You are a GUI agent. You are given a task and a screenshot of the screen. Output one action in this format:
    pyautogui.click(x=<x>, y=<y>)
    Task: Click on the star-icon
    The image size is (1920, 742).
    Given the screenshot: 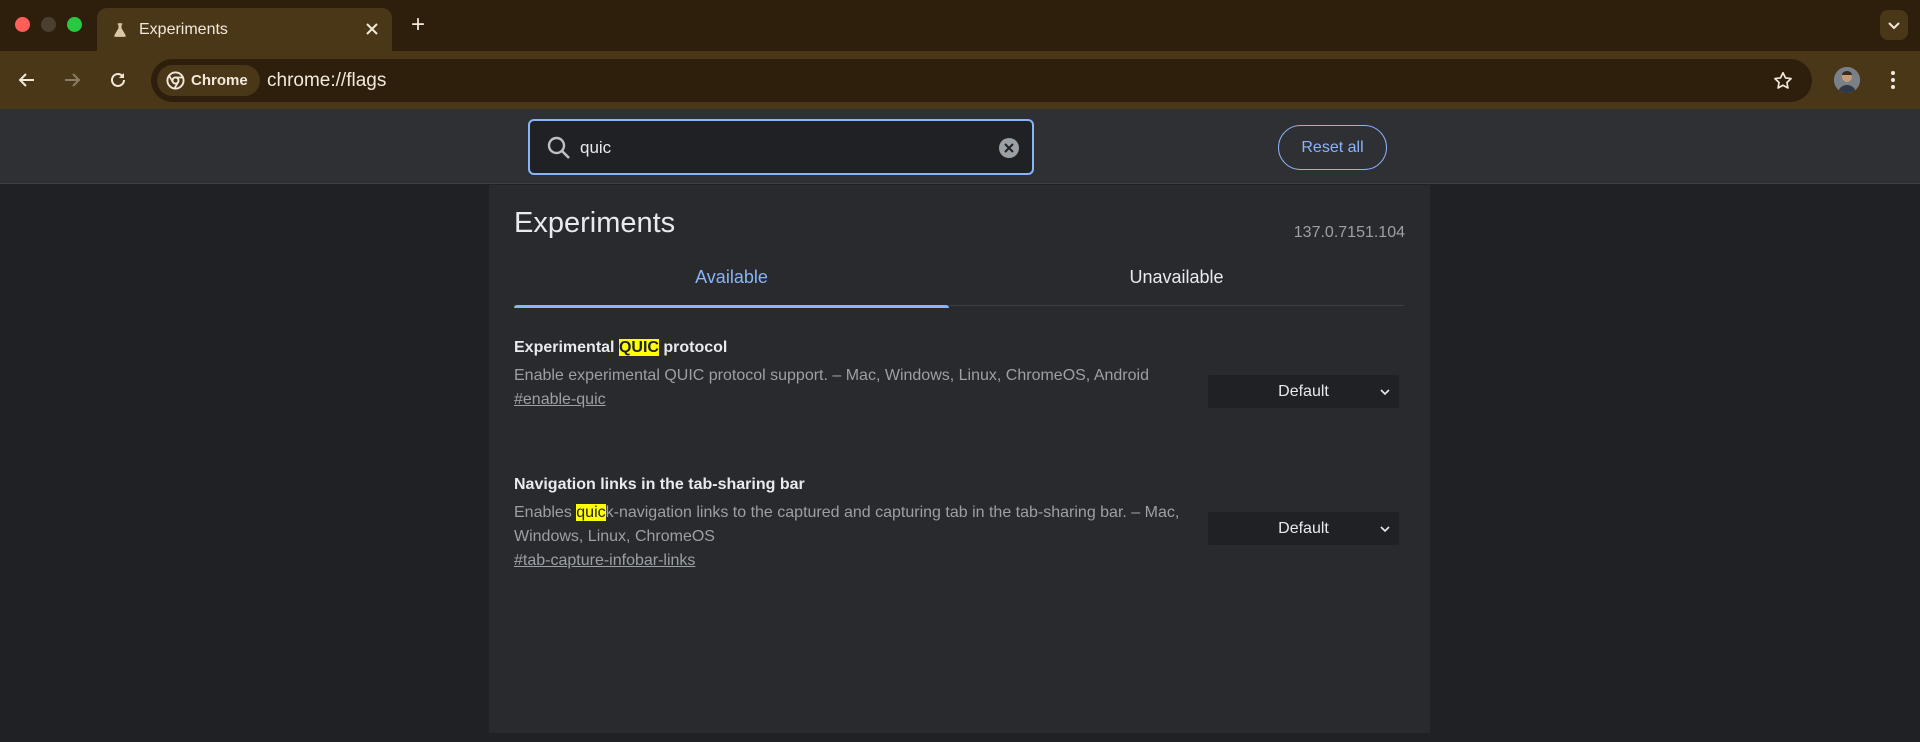 What is the action you would take?
    pyautogui.click(x=1783, y=81)
    